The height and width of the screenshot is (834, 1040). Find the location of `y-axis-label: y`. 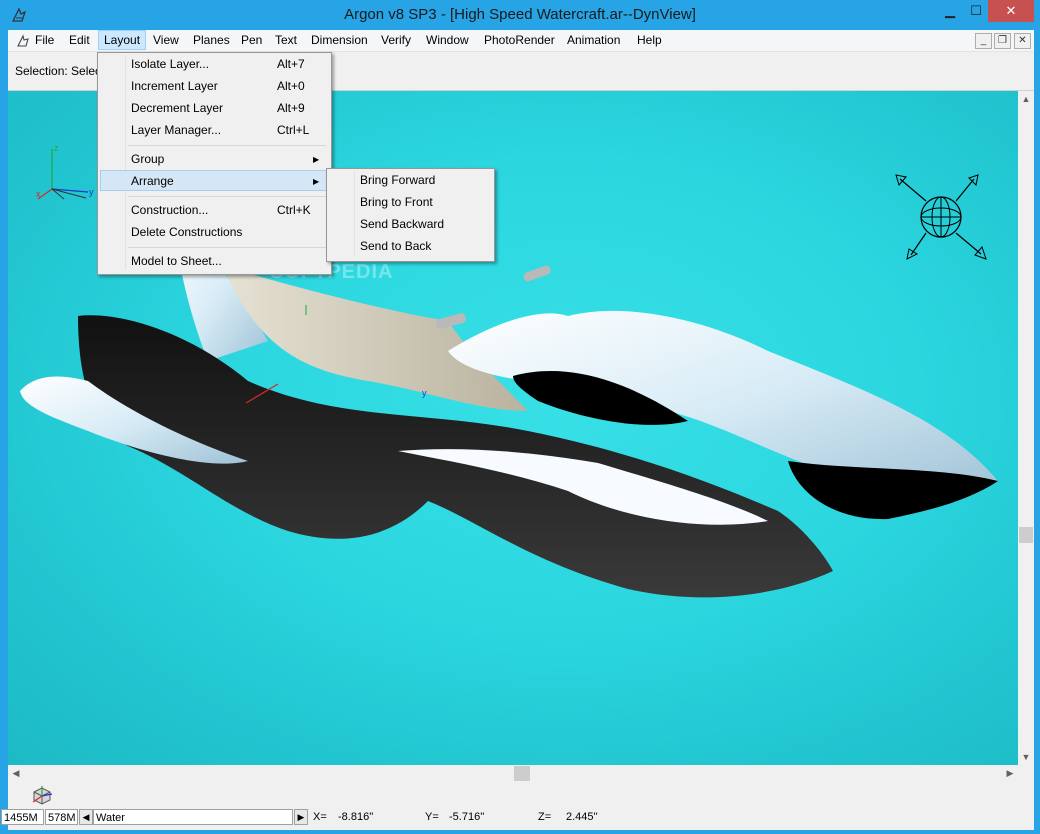

y-axis-label: y is located at coordinates (91, 192).